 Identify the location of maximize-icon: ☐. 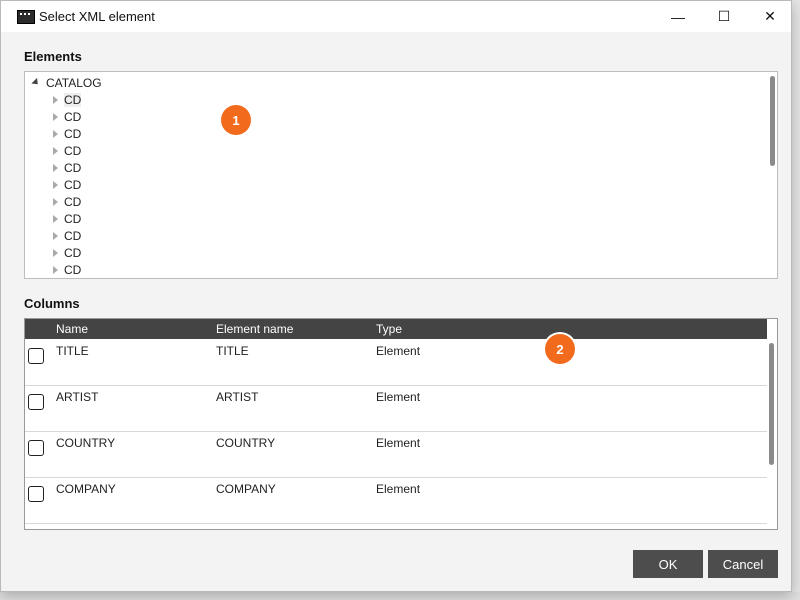
(724, 16).